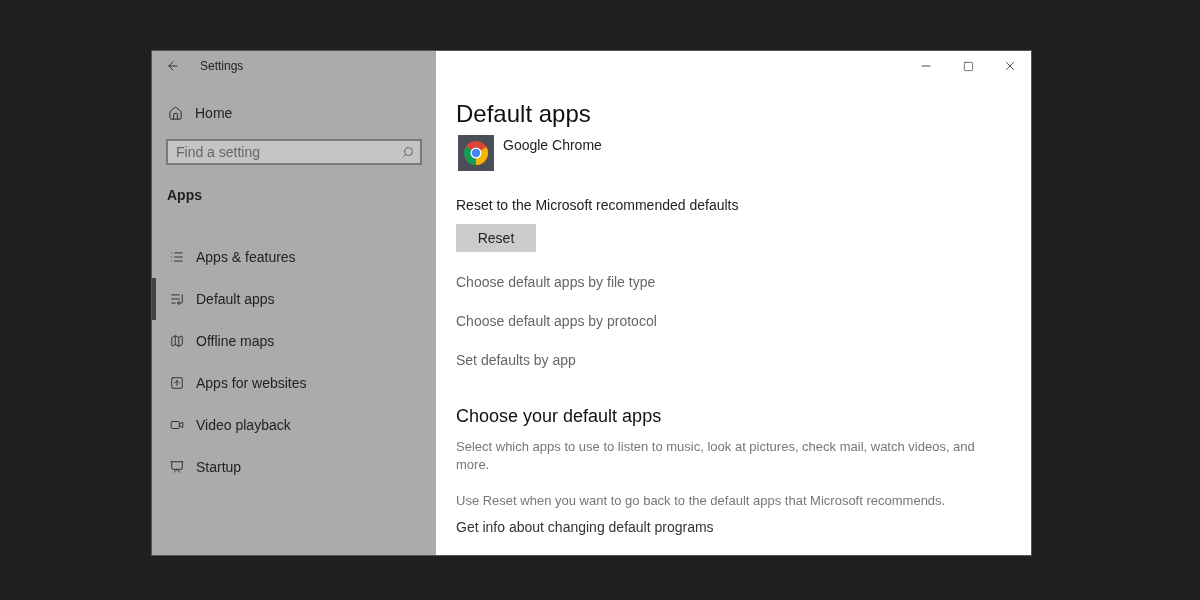 The height and width of the screenshot is (600, 1200). I want to click on nav-item: Default apps, so click(294, 299).